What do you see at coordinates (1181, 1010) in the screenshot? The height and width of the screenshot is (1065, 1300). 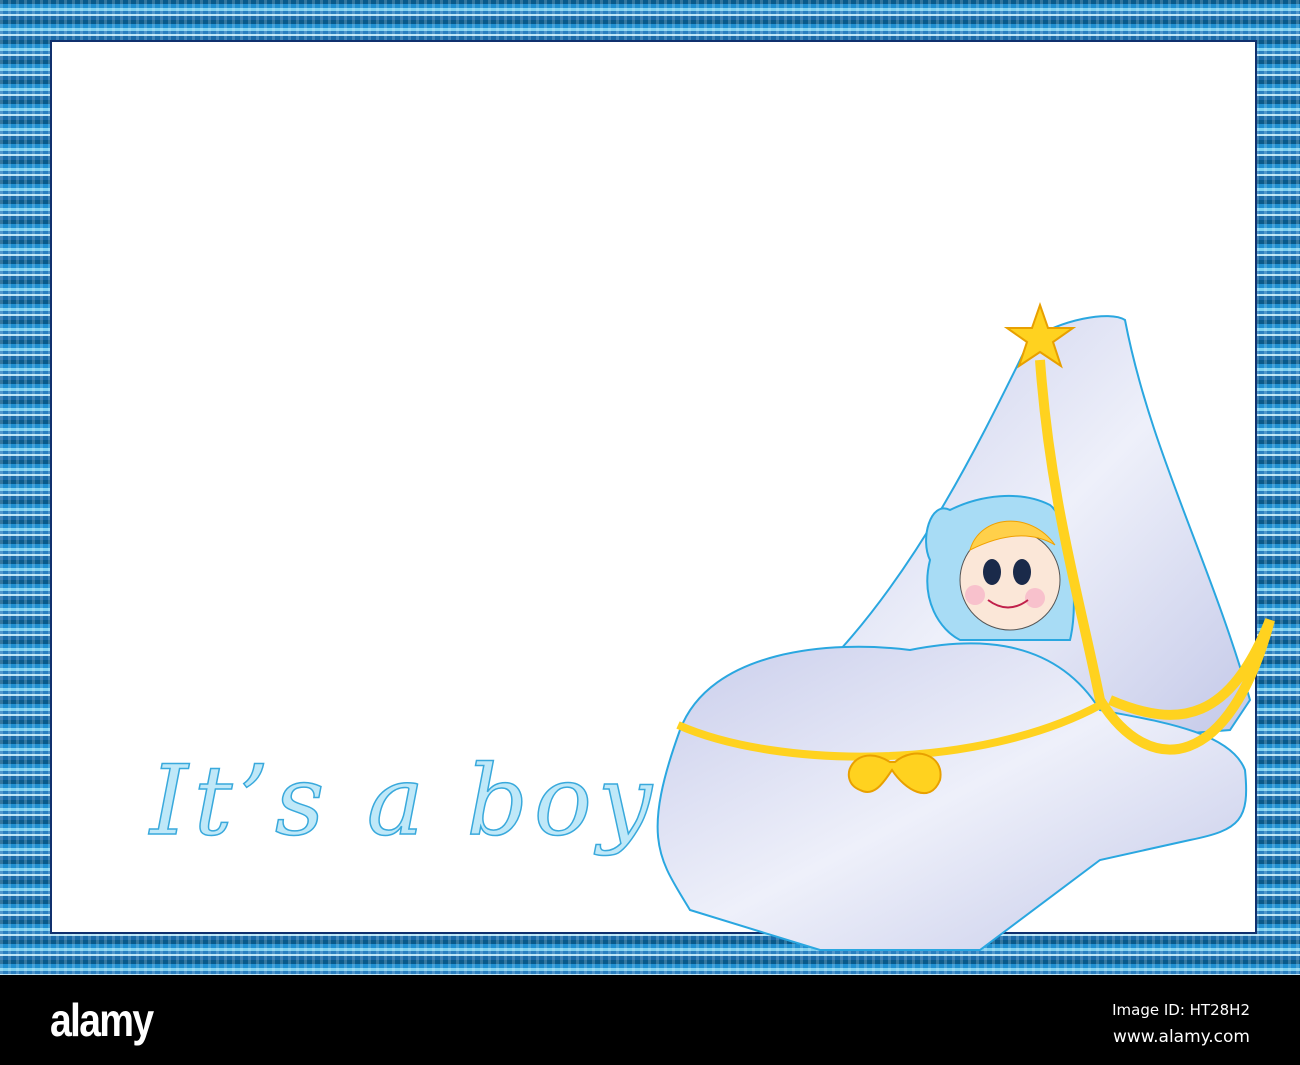 I see `image-id: Image ID: HT28H2` at bounding box center [1181, 1010].